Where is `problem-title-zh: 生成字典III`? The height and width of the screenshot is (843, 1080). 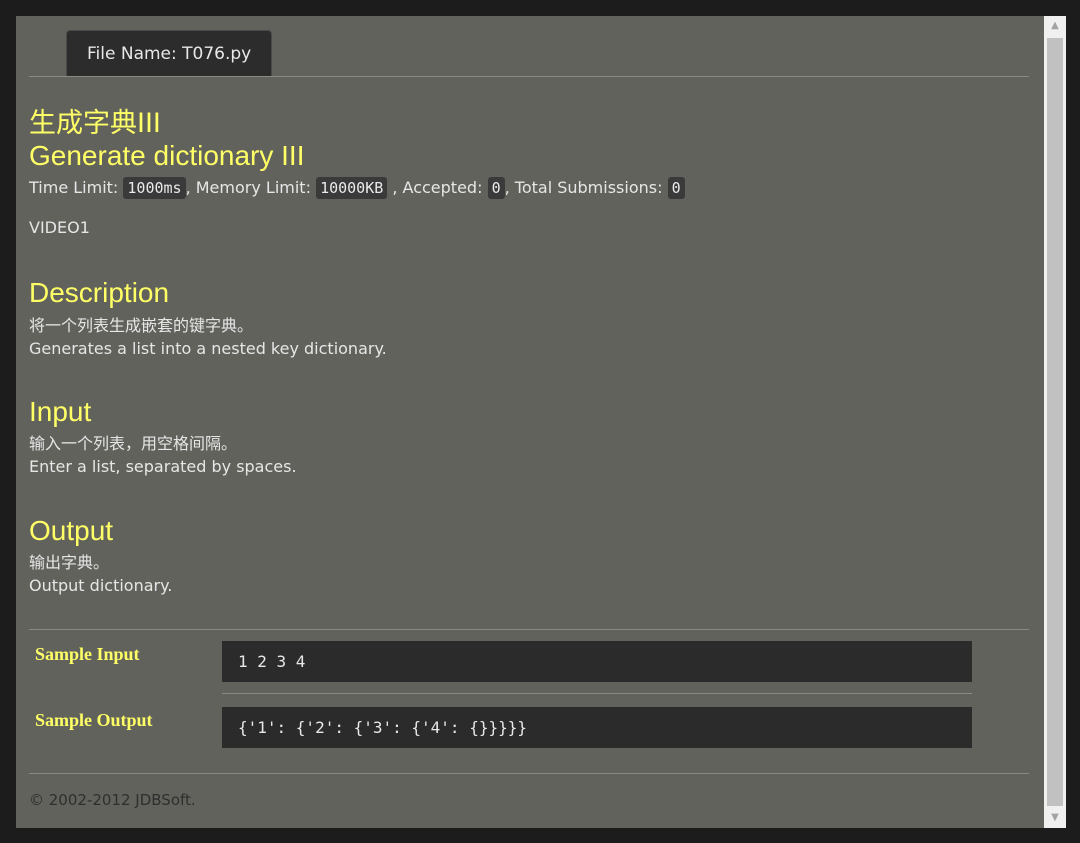 problem-title-zh: 生成字典III is located at coordinates (95, 123).